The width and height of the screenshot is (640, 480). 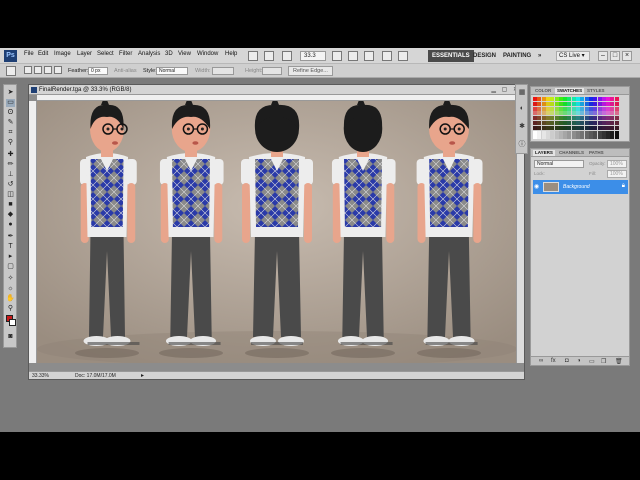 What do you see at coordinates (272, 71) in the screenshot?
I see `height-input` at bounding box center [272, 71].